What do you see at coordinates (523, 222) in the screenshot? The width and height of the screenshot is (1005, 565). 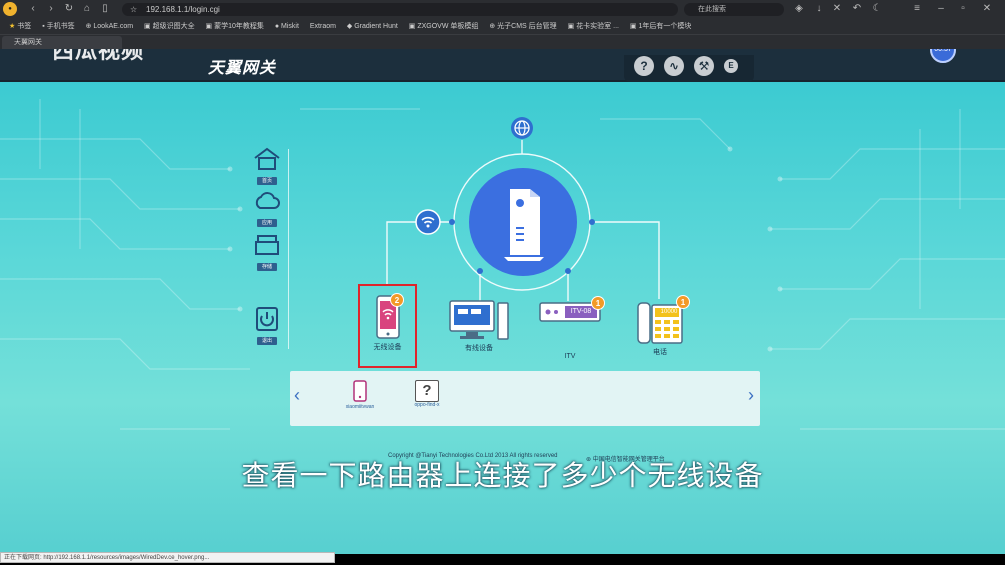 I see `router-icon` at bounding box center [523, 222].